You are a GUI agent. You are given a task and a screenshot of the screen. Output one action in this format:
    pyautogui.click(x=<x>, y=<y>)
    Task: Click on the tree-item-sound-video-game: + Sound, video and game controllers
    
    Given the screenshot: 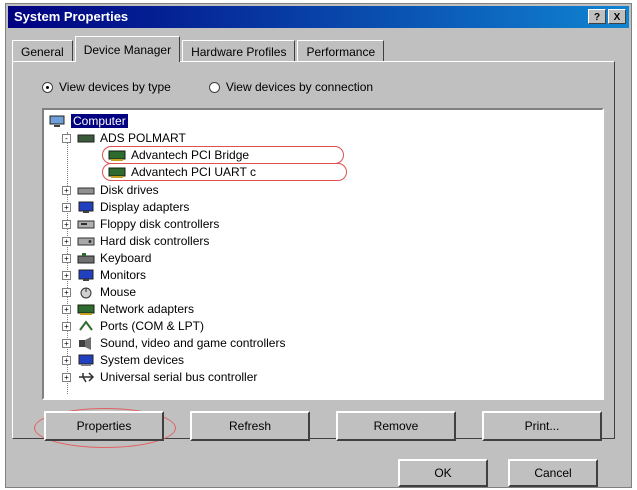 What is the action you would take?
    pyautogui.click(x=173, y=343)
    